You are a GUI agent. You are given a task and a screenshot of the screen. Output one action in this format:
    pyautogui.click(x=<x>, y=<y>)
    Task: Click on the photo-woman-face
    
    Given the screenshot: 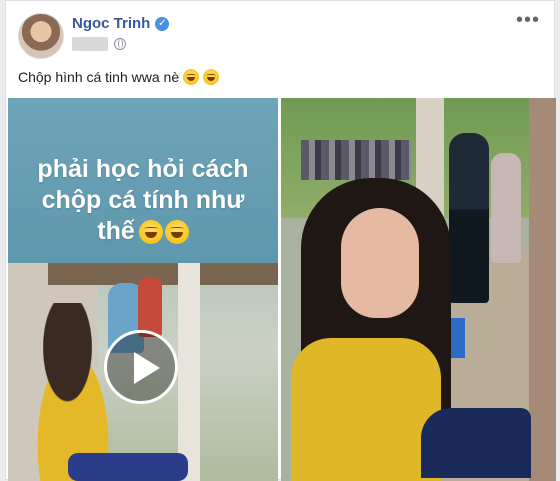 What is the action you would take?
    pyautogui.click(x=380, y=263)
    